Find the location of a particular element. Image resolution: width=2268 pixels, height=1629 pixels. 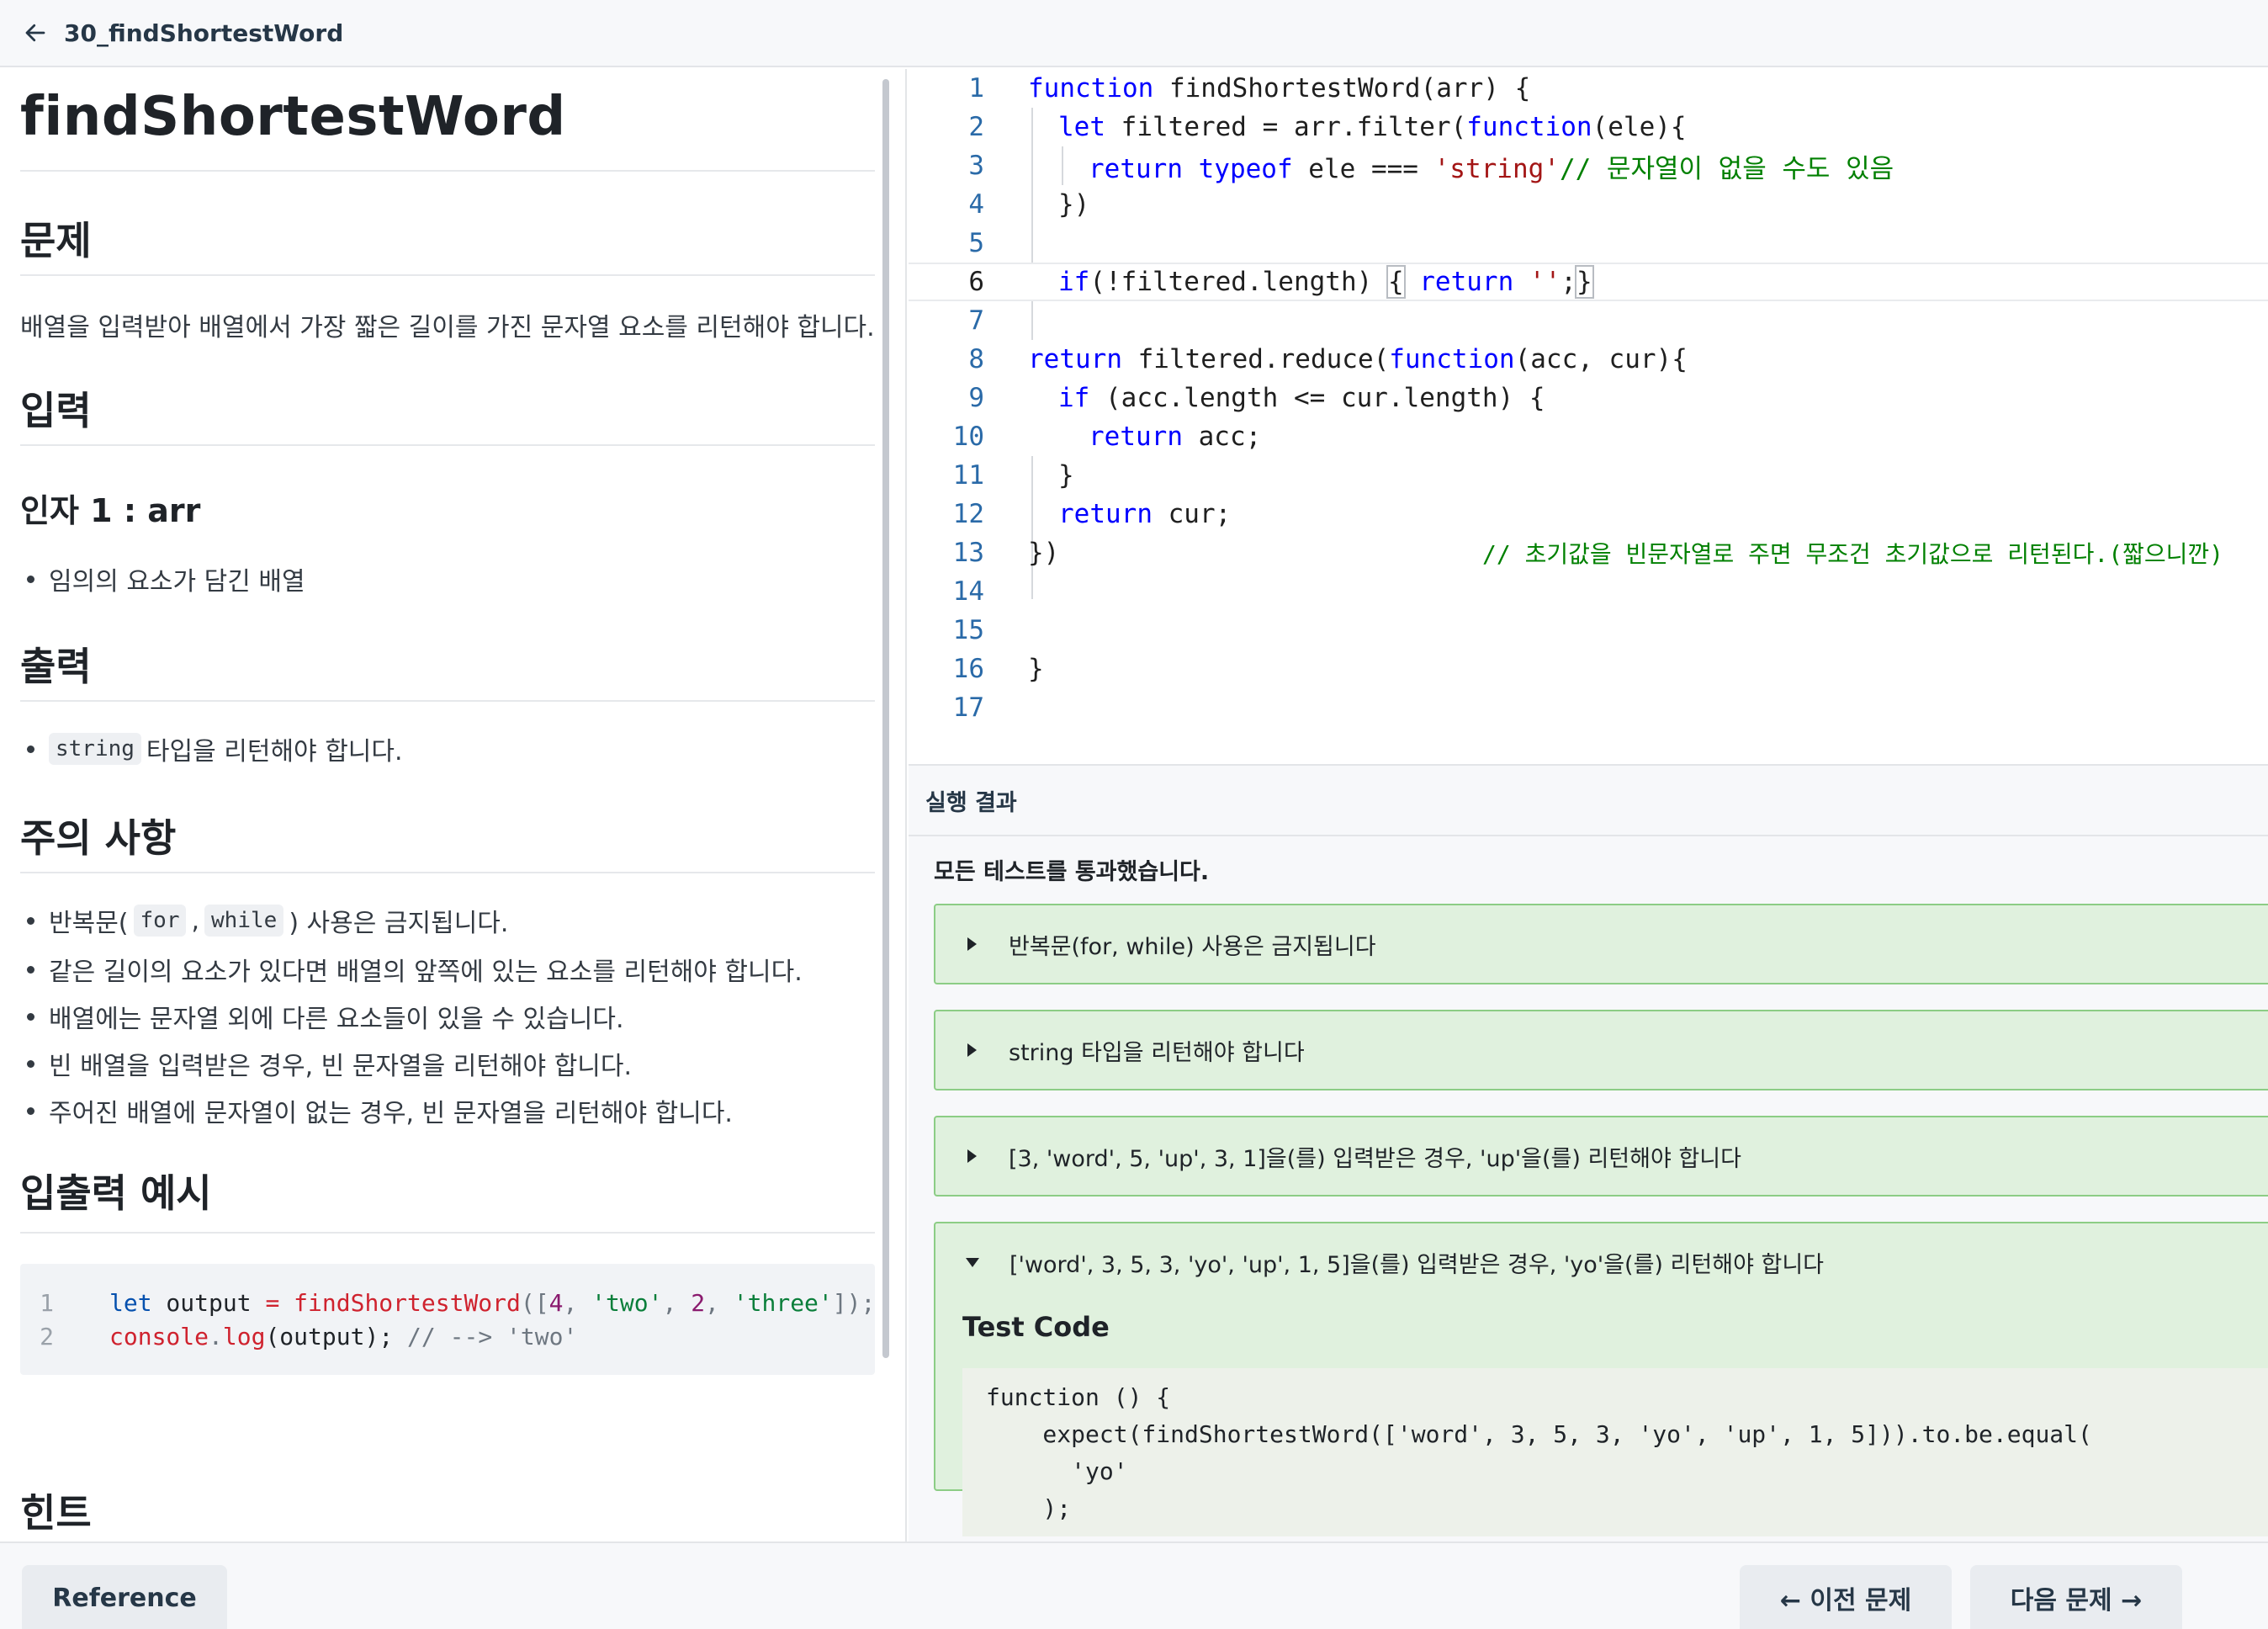

top-bar: 30_findShortestWord is located at coordinates (1134, 34).